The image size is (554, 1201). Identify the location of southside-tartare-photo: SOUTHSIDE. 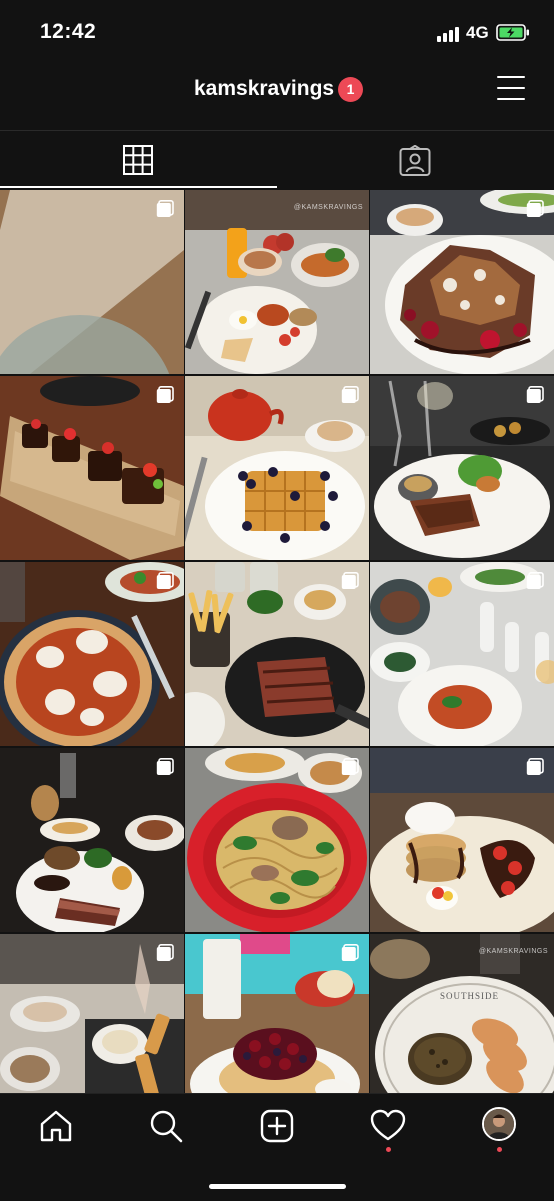
(462, 1013).